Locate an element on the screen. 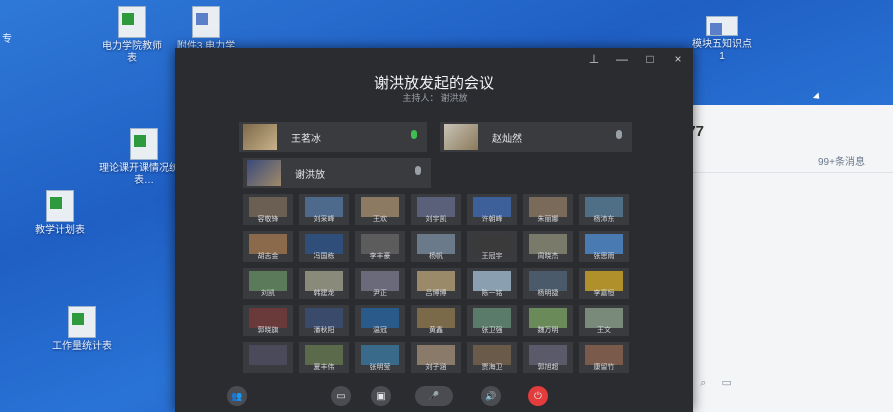  desktop-partial-label: 专 is located at coordinates (7, 39).